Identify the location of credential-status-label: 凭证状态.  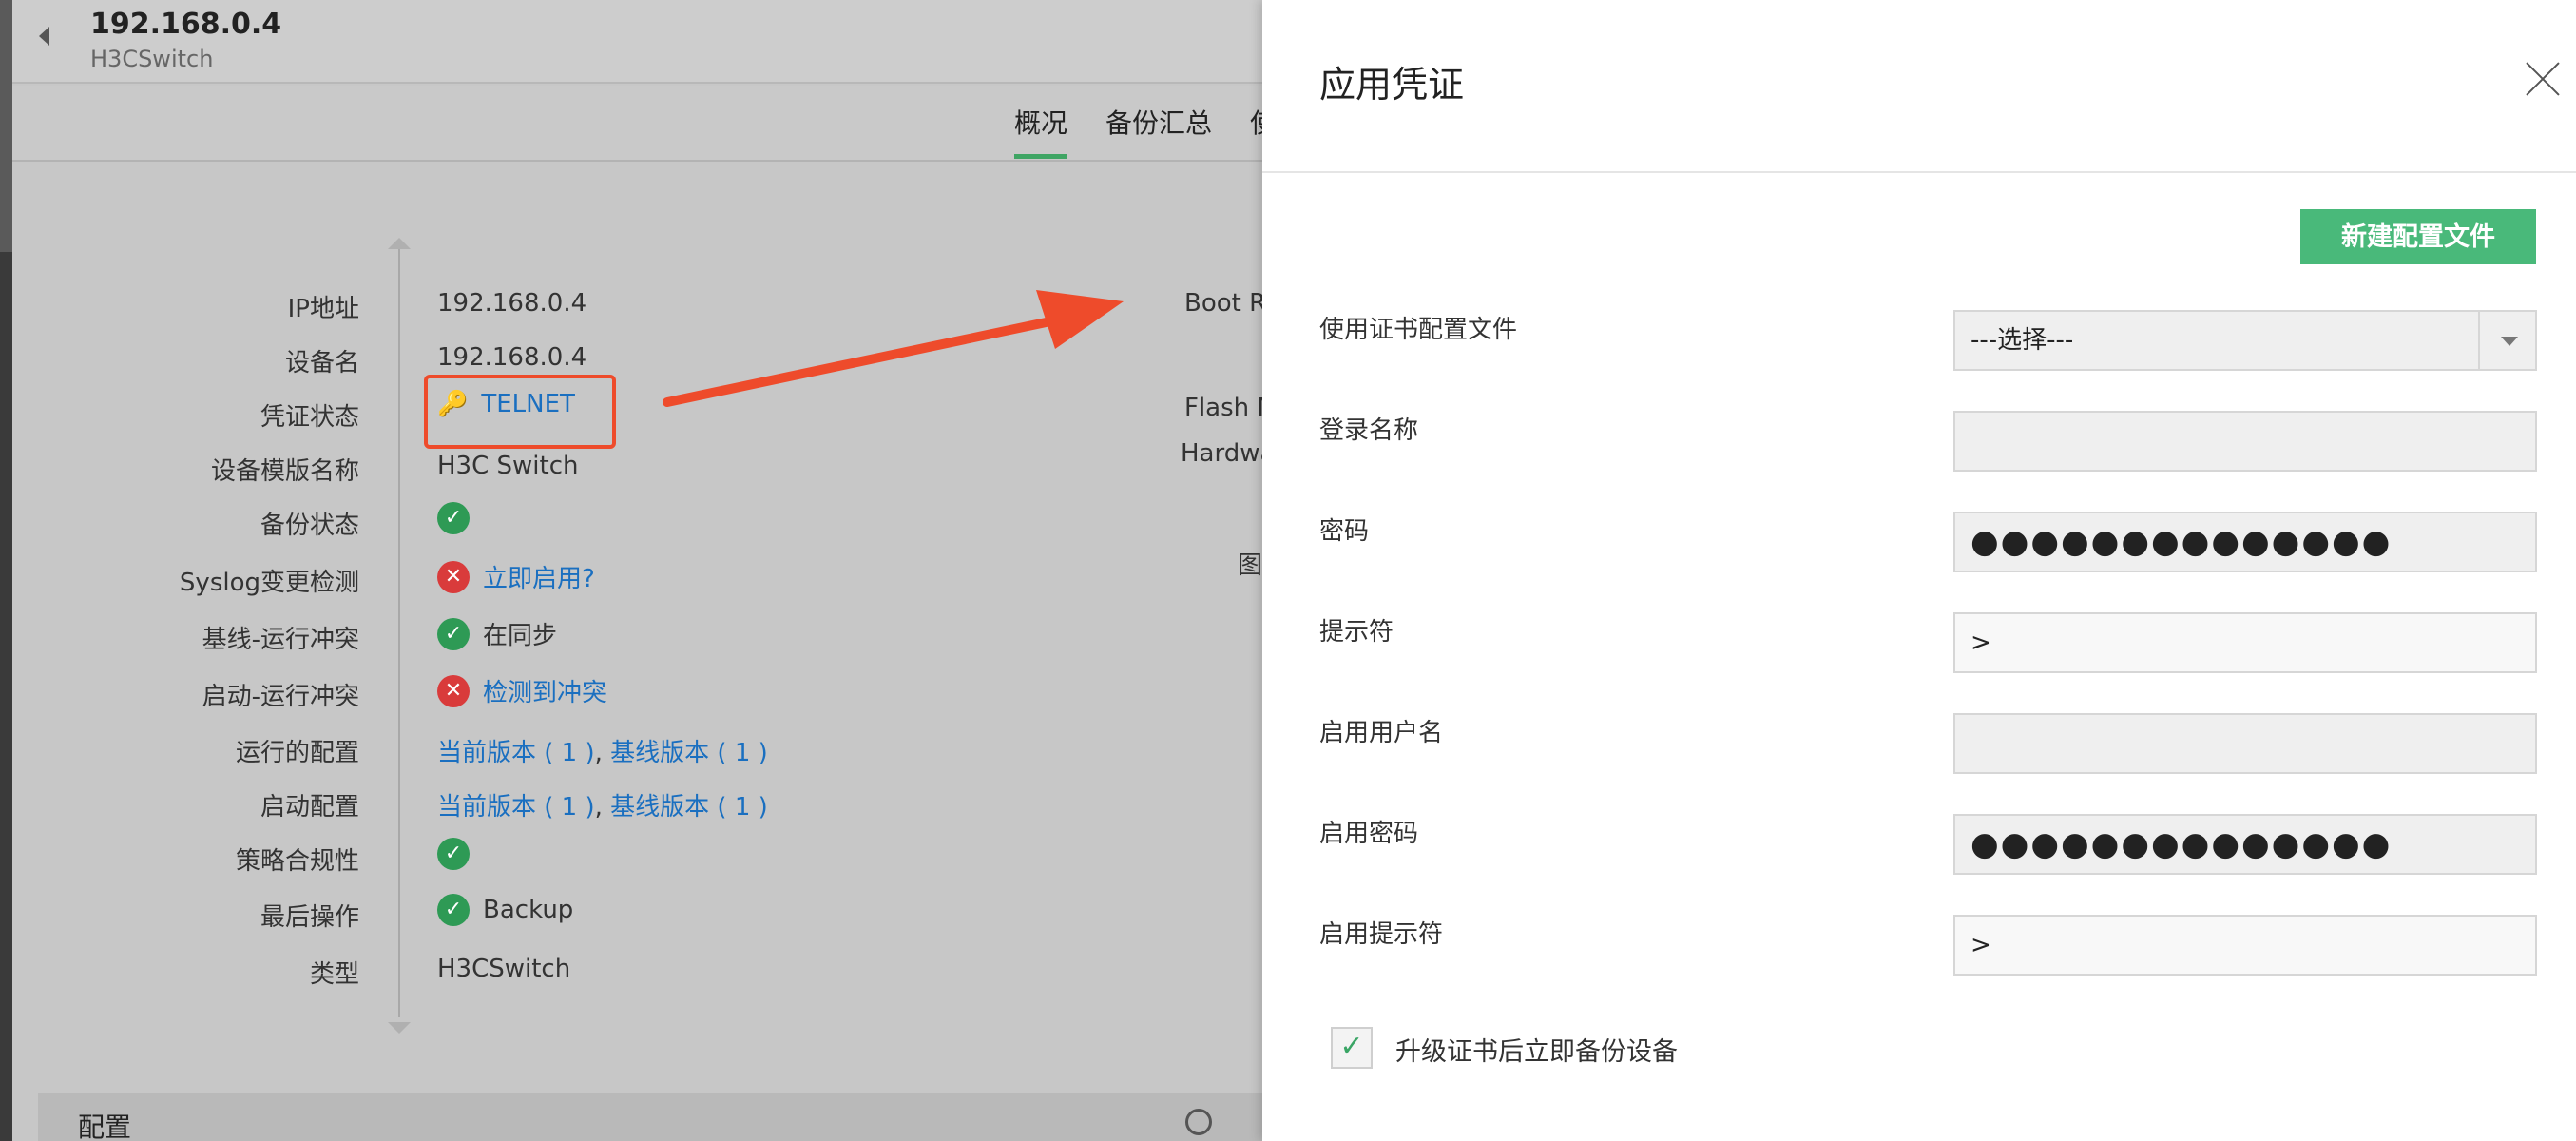
(310, 417).